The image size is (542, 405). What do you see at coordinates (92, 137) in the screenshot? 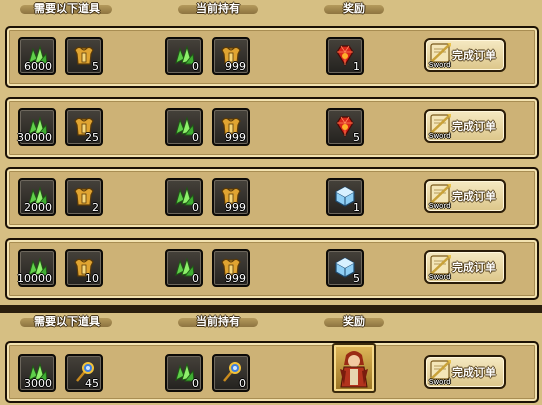
I see `item-count: 25` at bounding box center [92, 137].